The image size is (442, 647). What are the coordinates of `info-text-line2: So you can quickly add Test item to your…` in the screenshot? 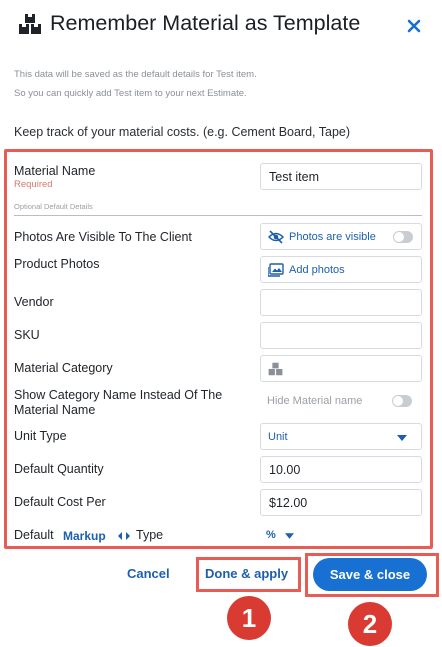 It's located at (130, 93).